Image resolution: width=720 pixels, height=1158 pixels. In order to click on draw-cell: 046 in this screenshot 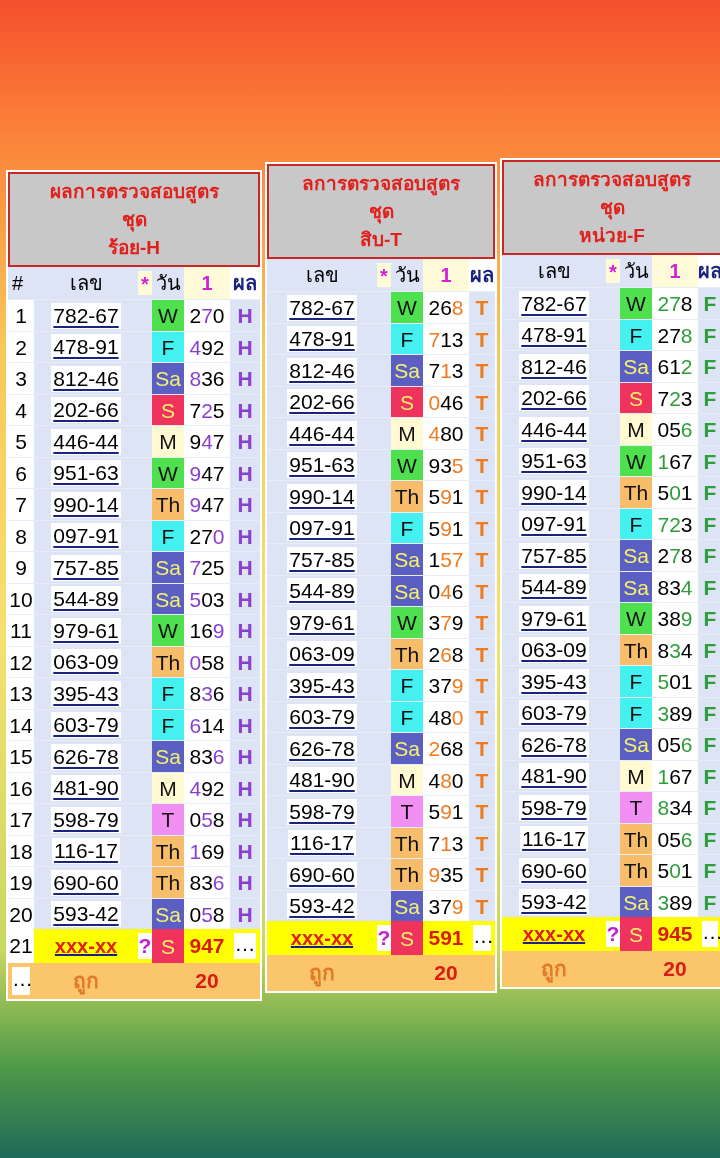, I will do `click(446, 591)`.